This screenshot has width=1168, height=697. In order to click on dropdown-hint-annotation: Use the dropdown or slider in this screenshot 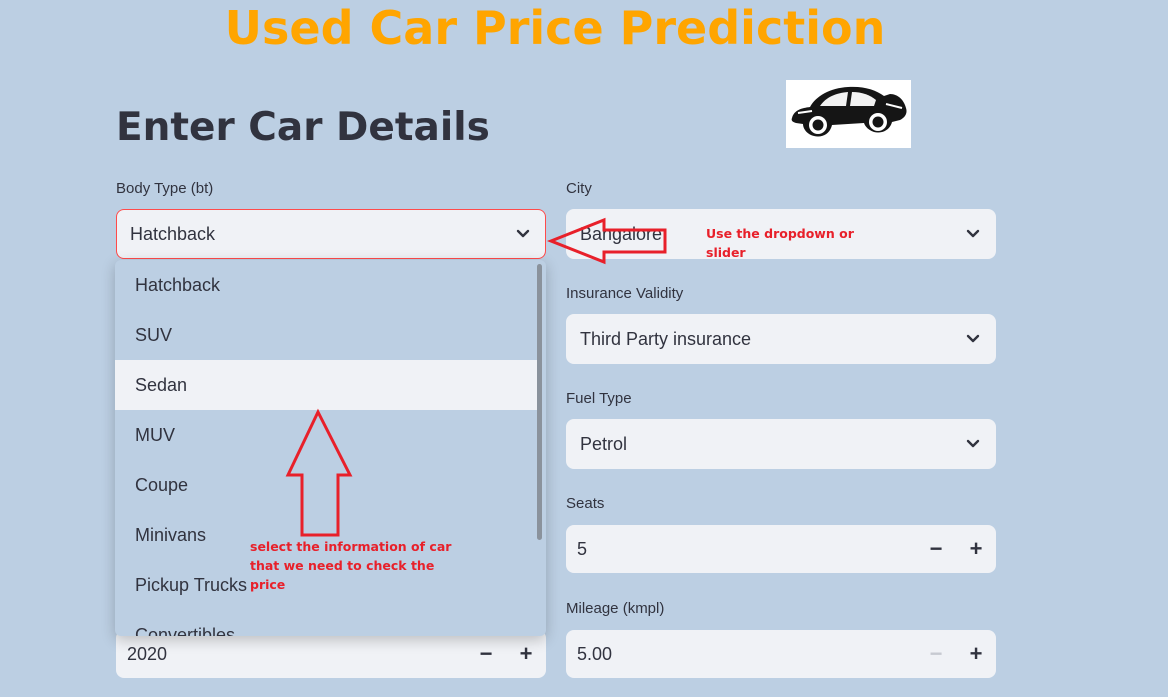, I will do `click(780, 243)`.